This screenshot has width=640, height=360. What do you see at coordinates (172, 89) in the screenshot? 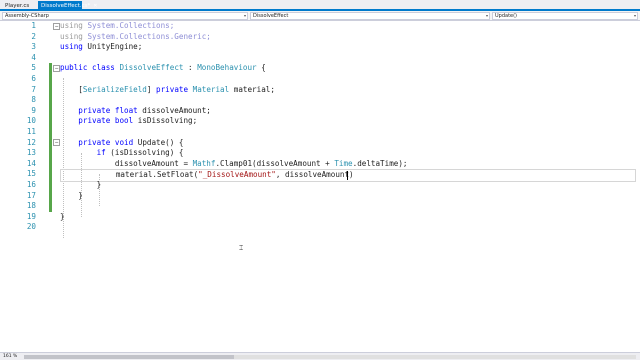
I see `code-token: private` at bounding box center [172, 89].